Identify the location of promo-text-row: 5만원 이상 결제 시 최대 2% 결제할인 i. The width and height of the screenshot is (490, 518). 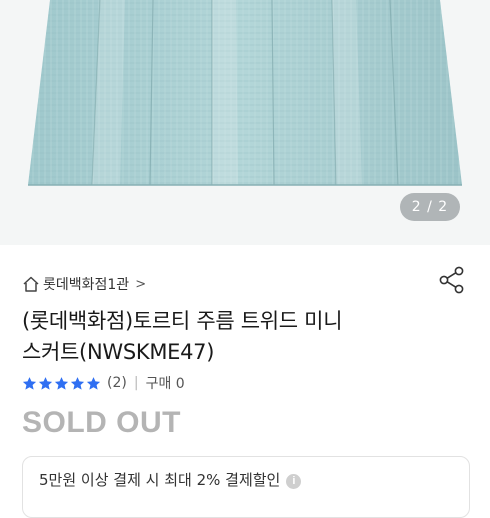
(170, 479).